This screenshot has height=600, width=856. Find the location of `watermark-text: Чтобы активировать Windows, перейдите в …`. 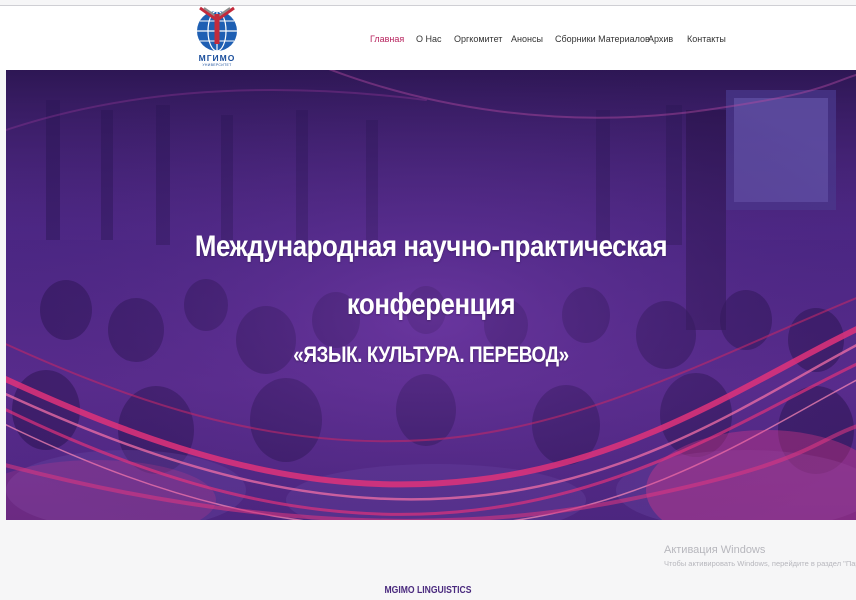

watermark-text: Чтобы активировать Windows, перейдите в … is located at coordinates (760, 563).